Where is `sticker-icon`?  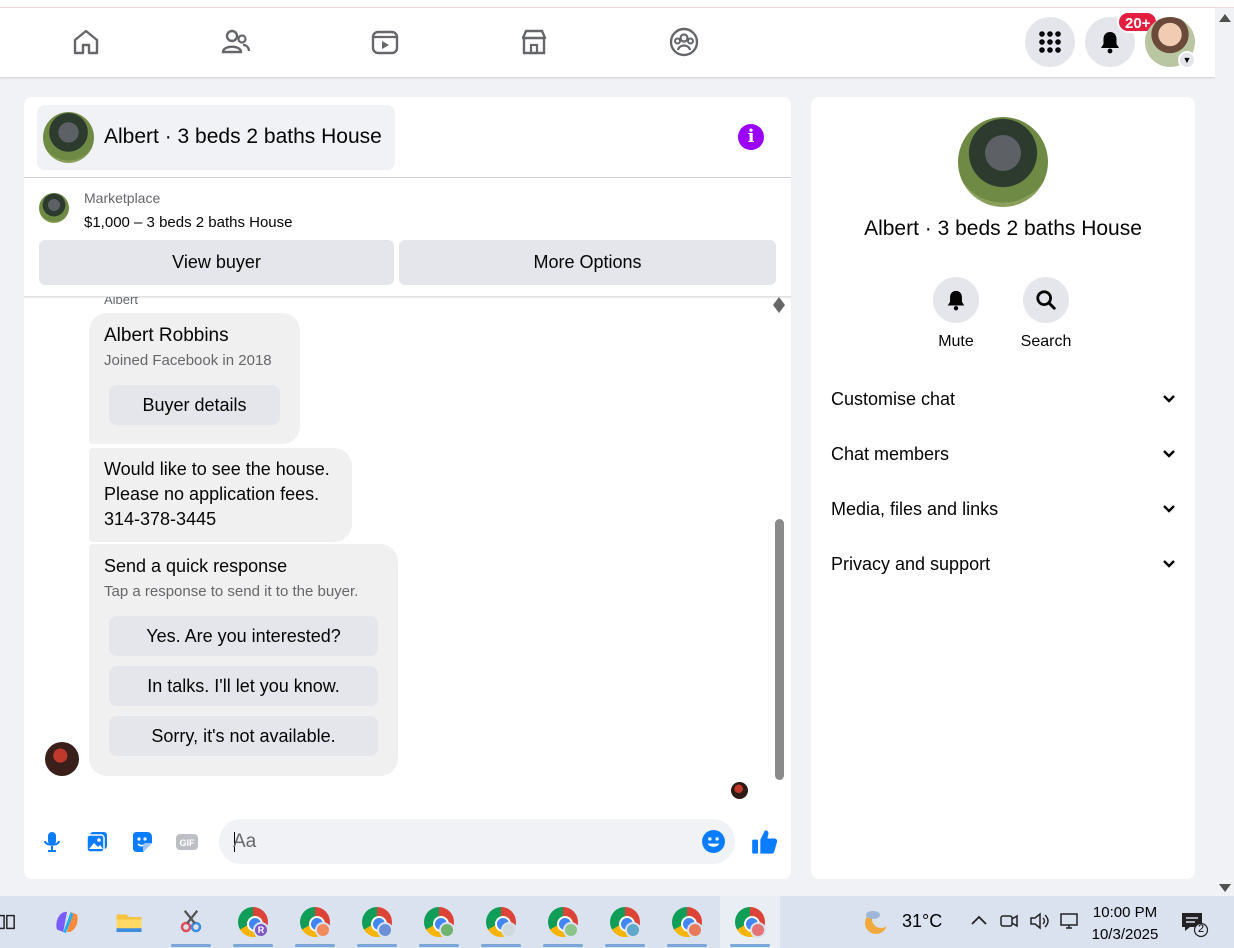
sticker-icon is located at coordinates (142, 842).